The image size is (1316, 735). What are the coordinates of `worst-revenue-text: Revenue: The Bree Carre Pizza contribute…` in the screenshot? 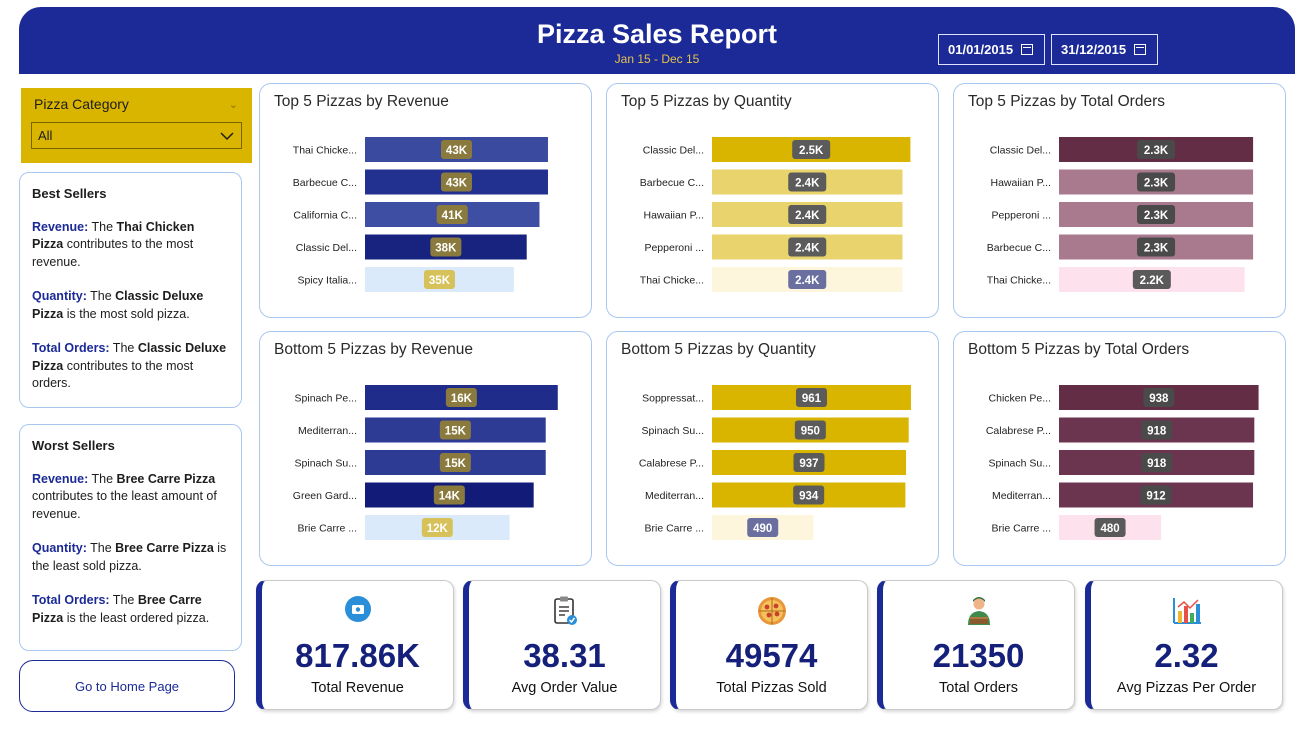 It's located at (124, 496).